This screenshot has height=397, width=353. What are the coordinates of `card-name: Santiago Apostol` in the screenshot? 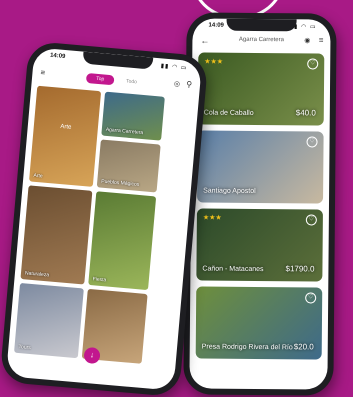 It's located at (229, 191).